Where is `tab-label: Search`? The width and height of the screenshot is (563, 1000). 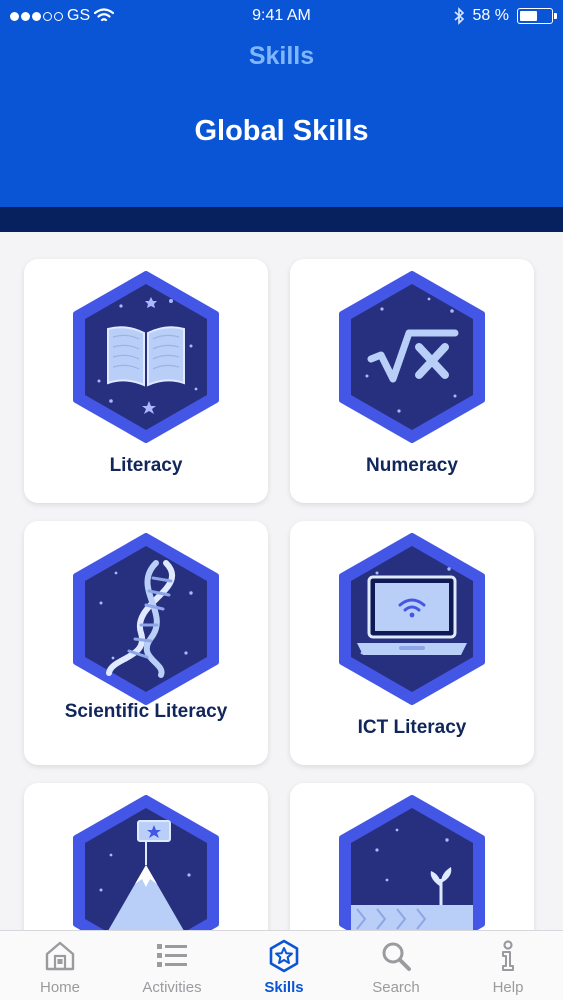 tab-label: Search is located at coordinates (396, 987).